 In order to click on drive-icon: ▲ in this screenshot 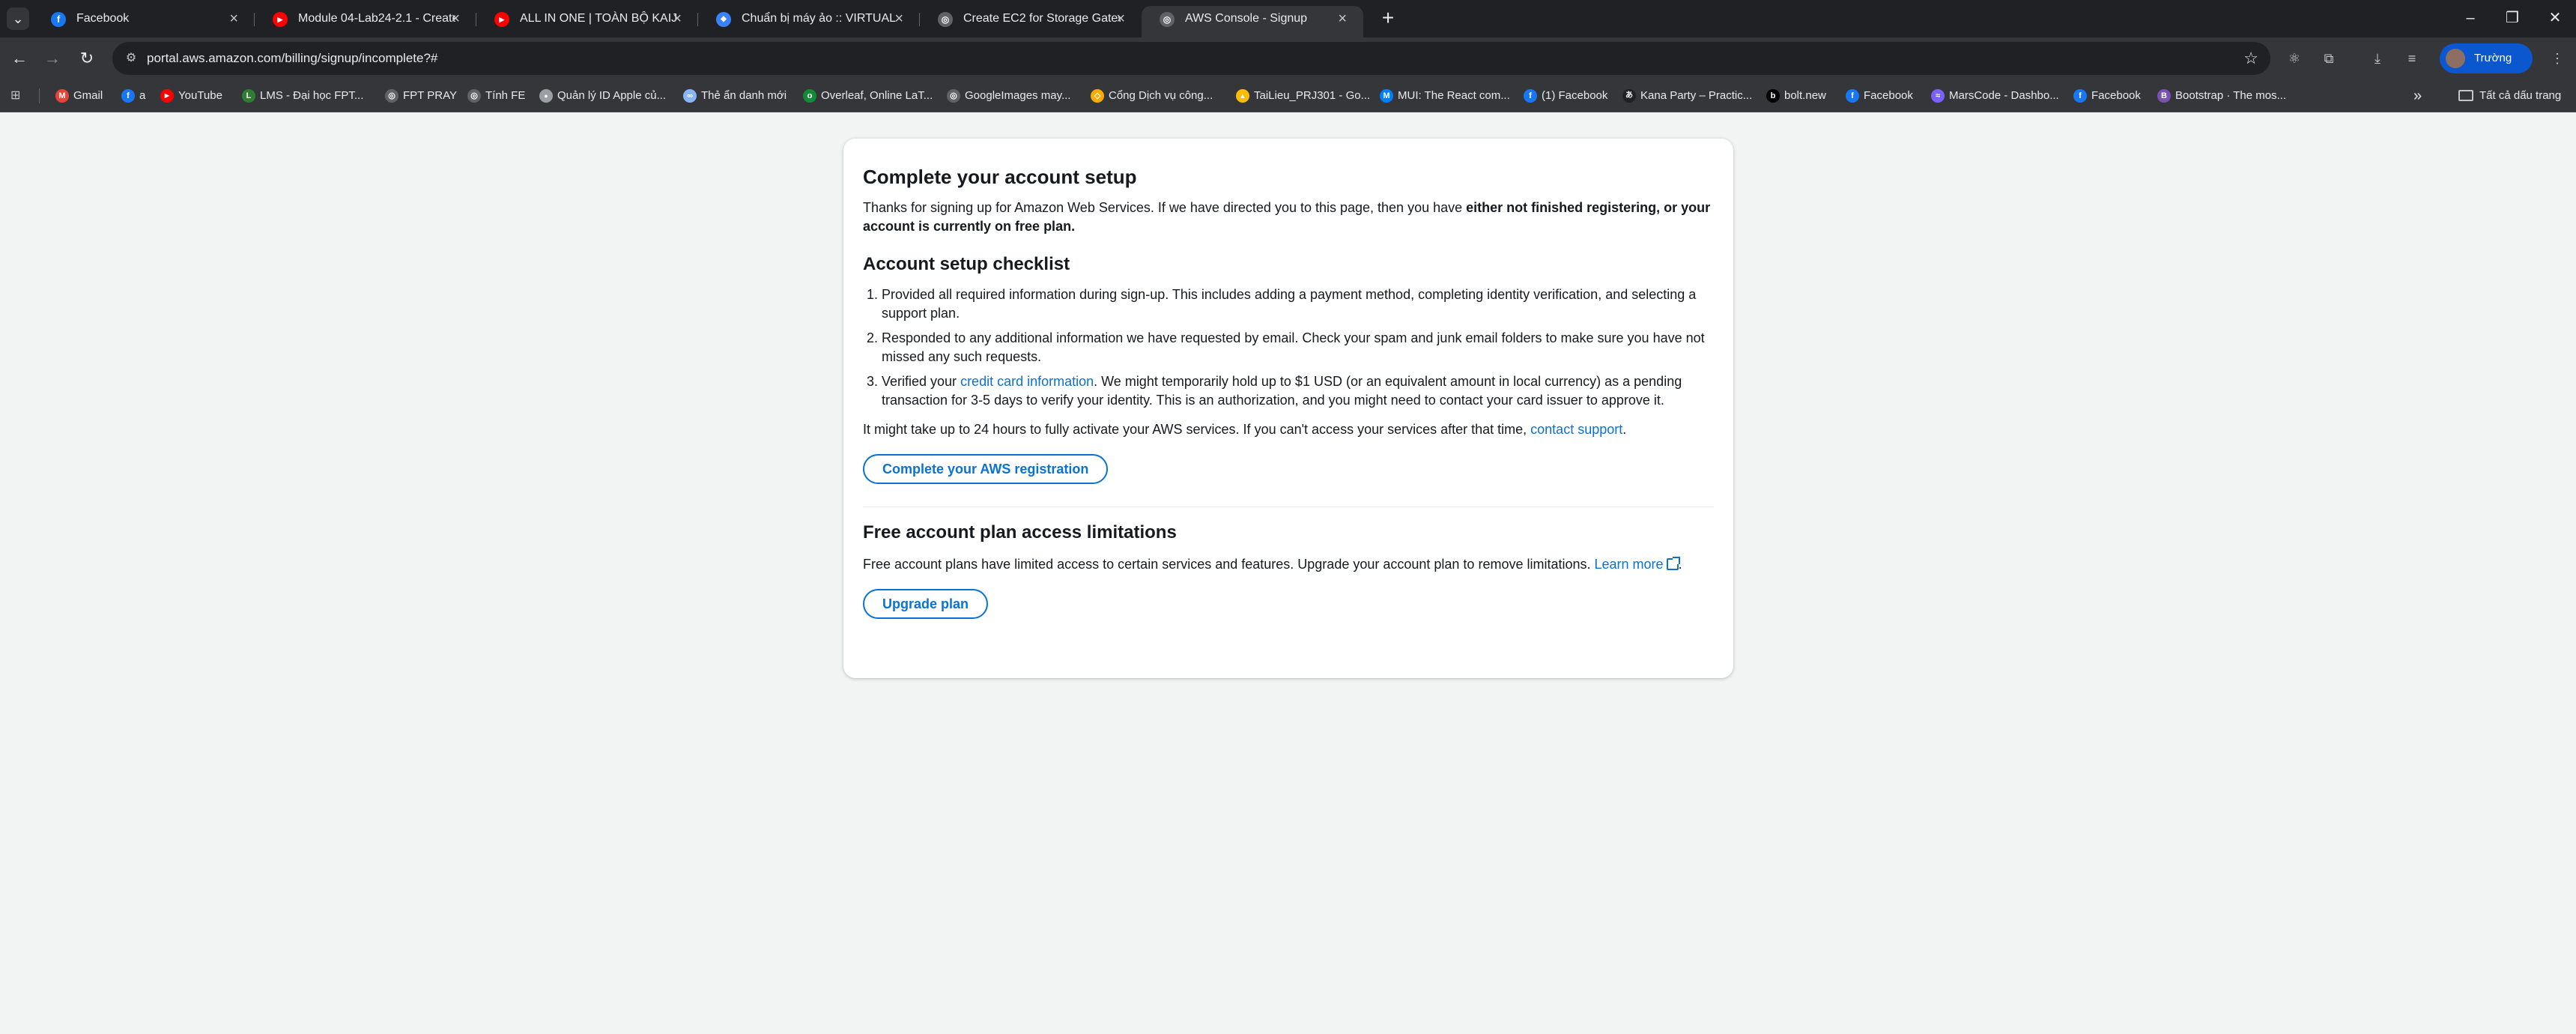, I will do `click(1242, 96)`.